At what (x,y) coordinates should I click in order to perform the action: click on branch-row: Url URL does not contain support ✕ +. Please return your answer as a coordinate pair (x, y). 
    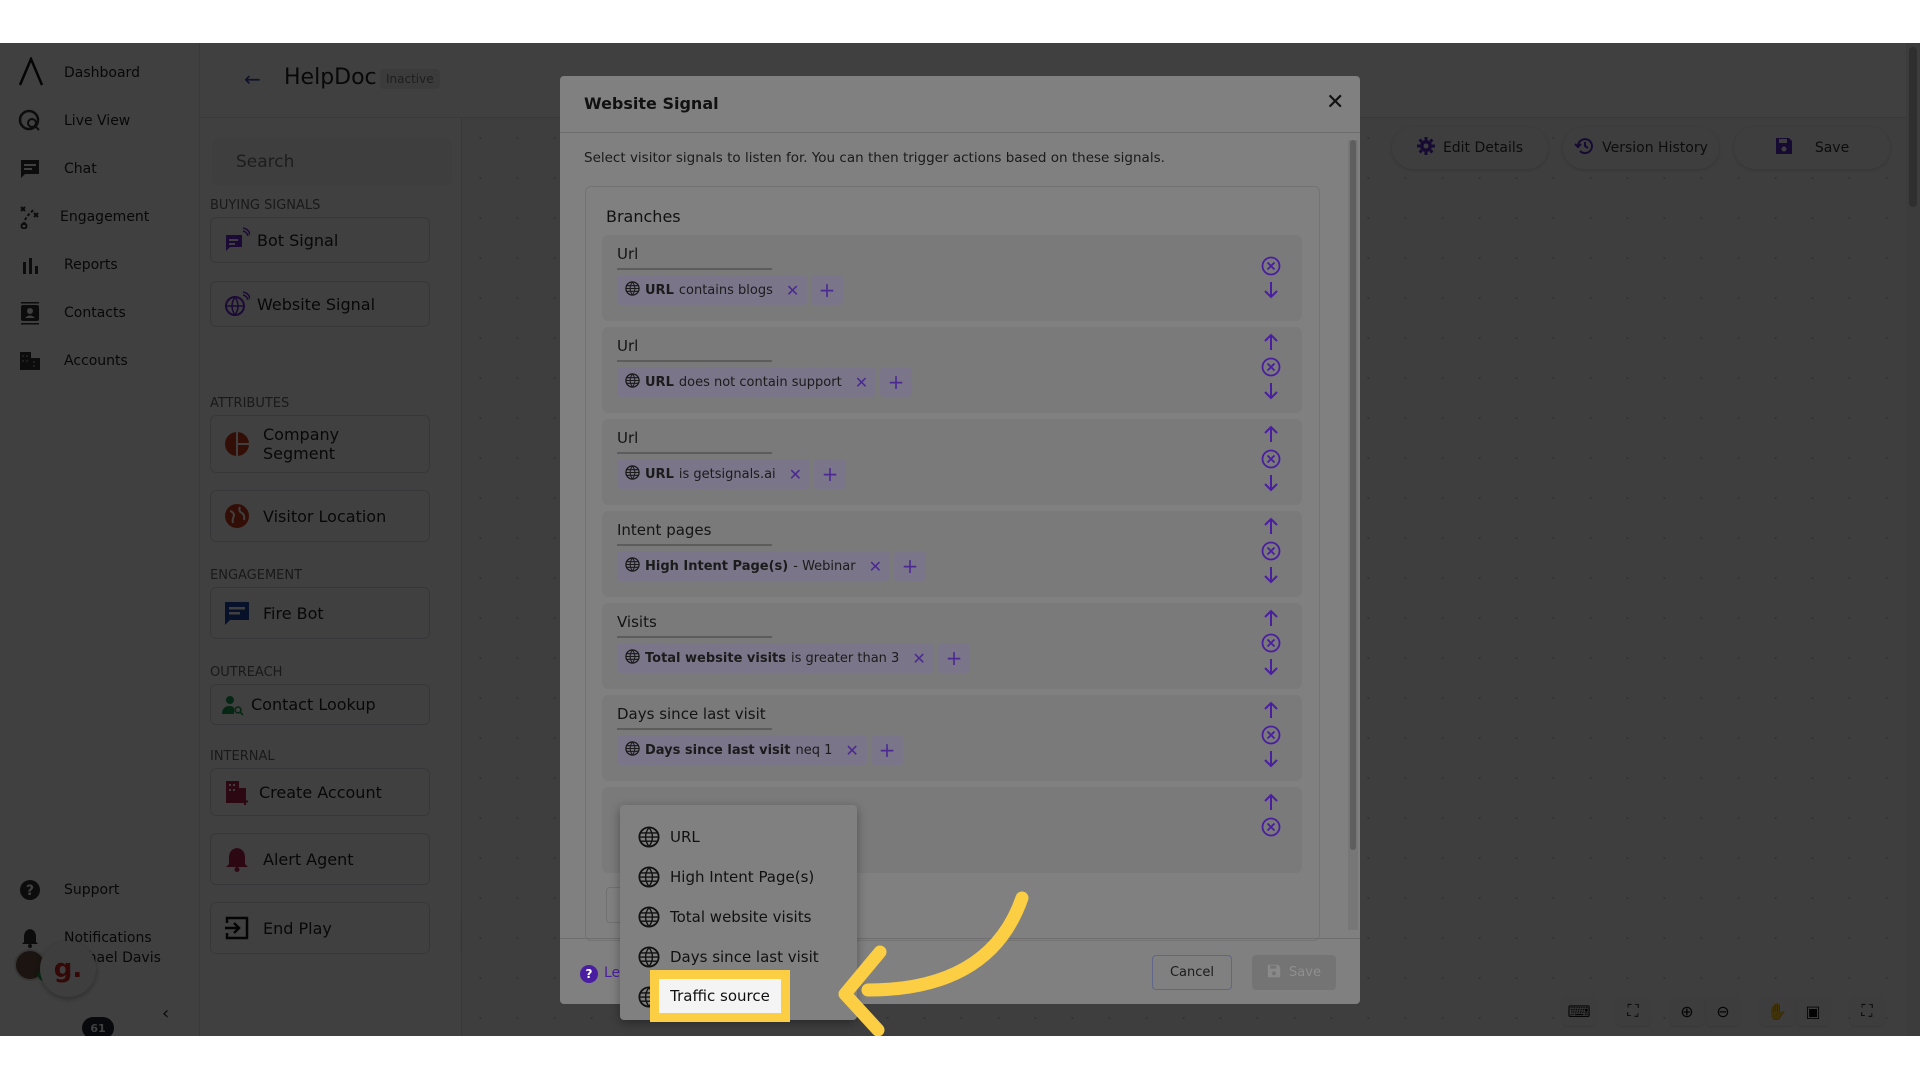
    Looking at the image, I should click on (952, 370).